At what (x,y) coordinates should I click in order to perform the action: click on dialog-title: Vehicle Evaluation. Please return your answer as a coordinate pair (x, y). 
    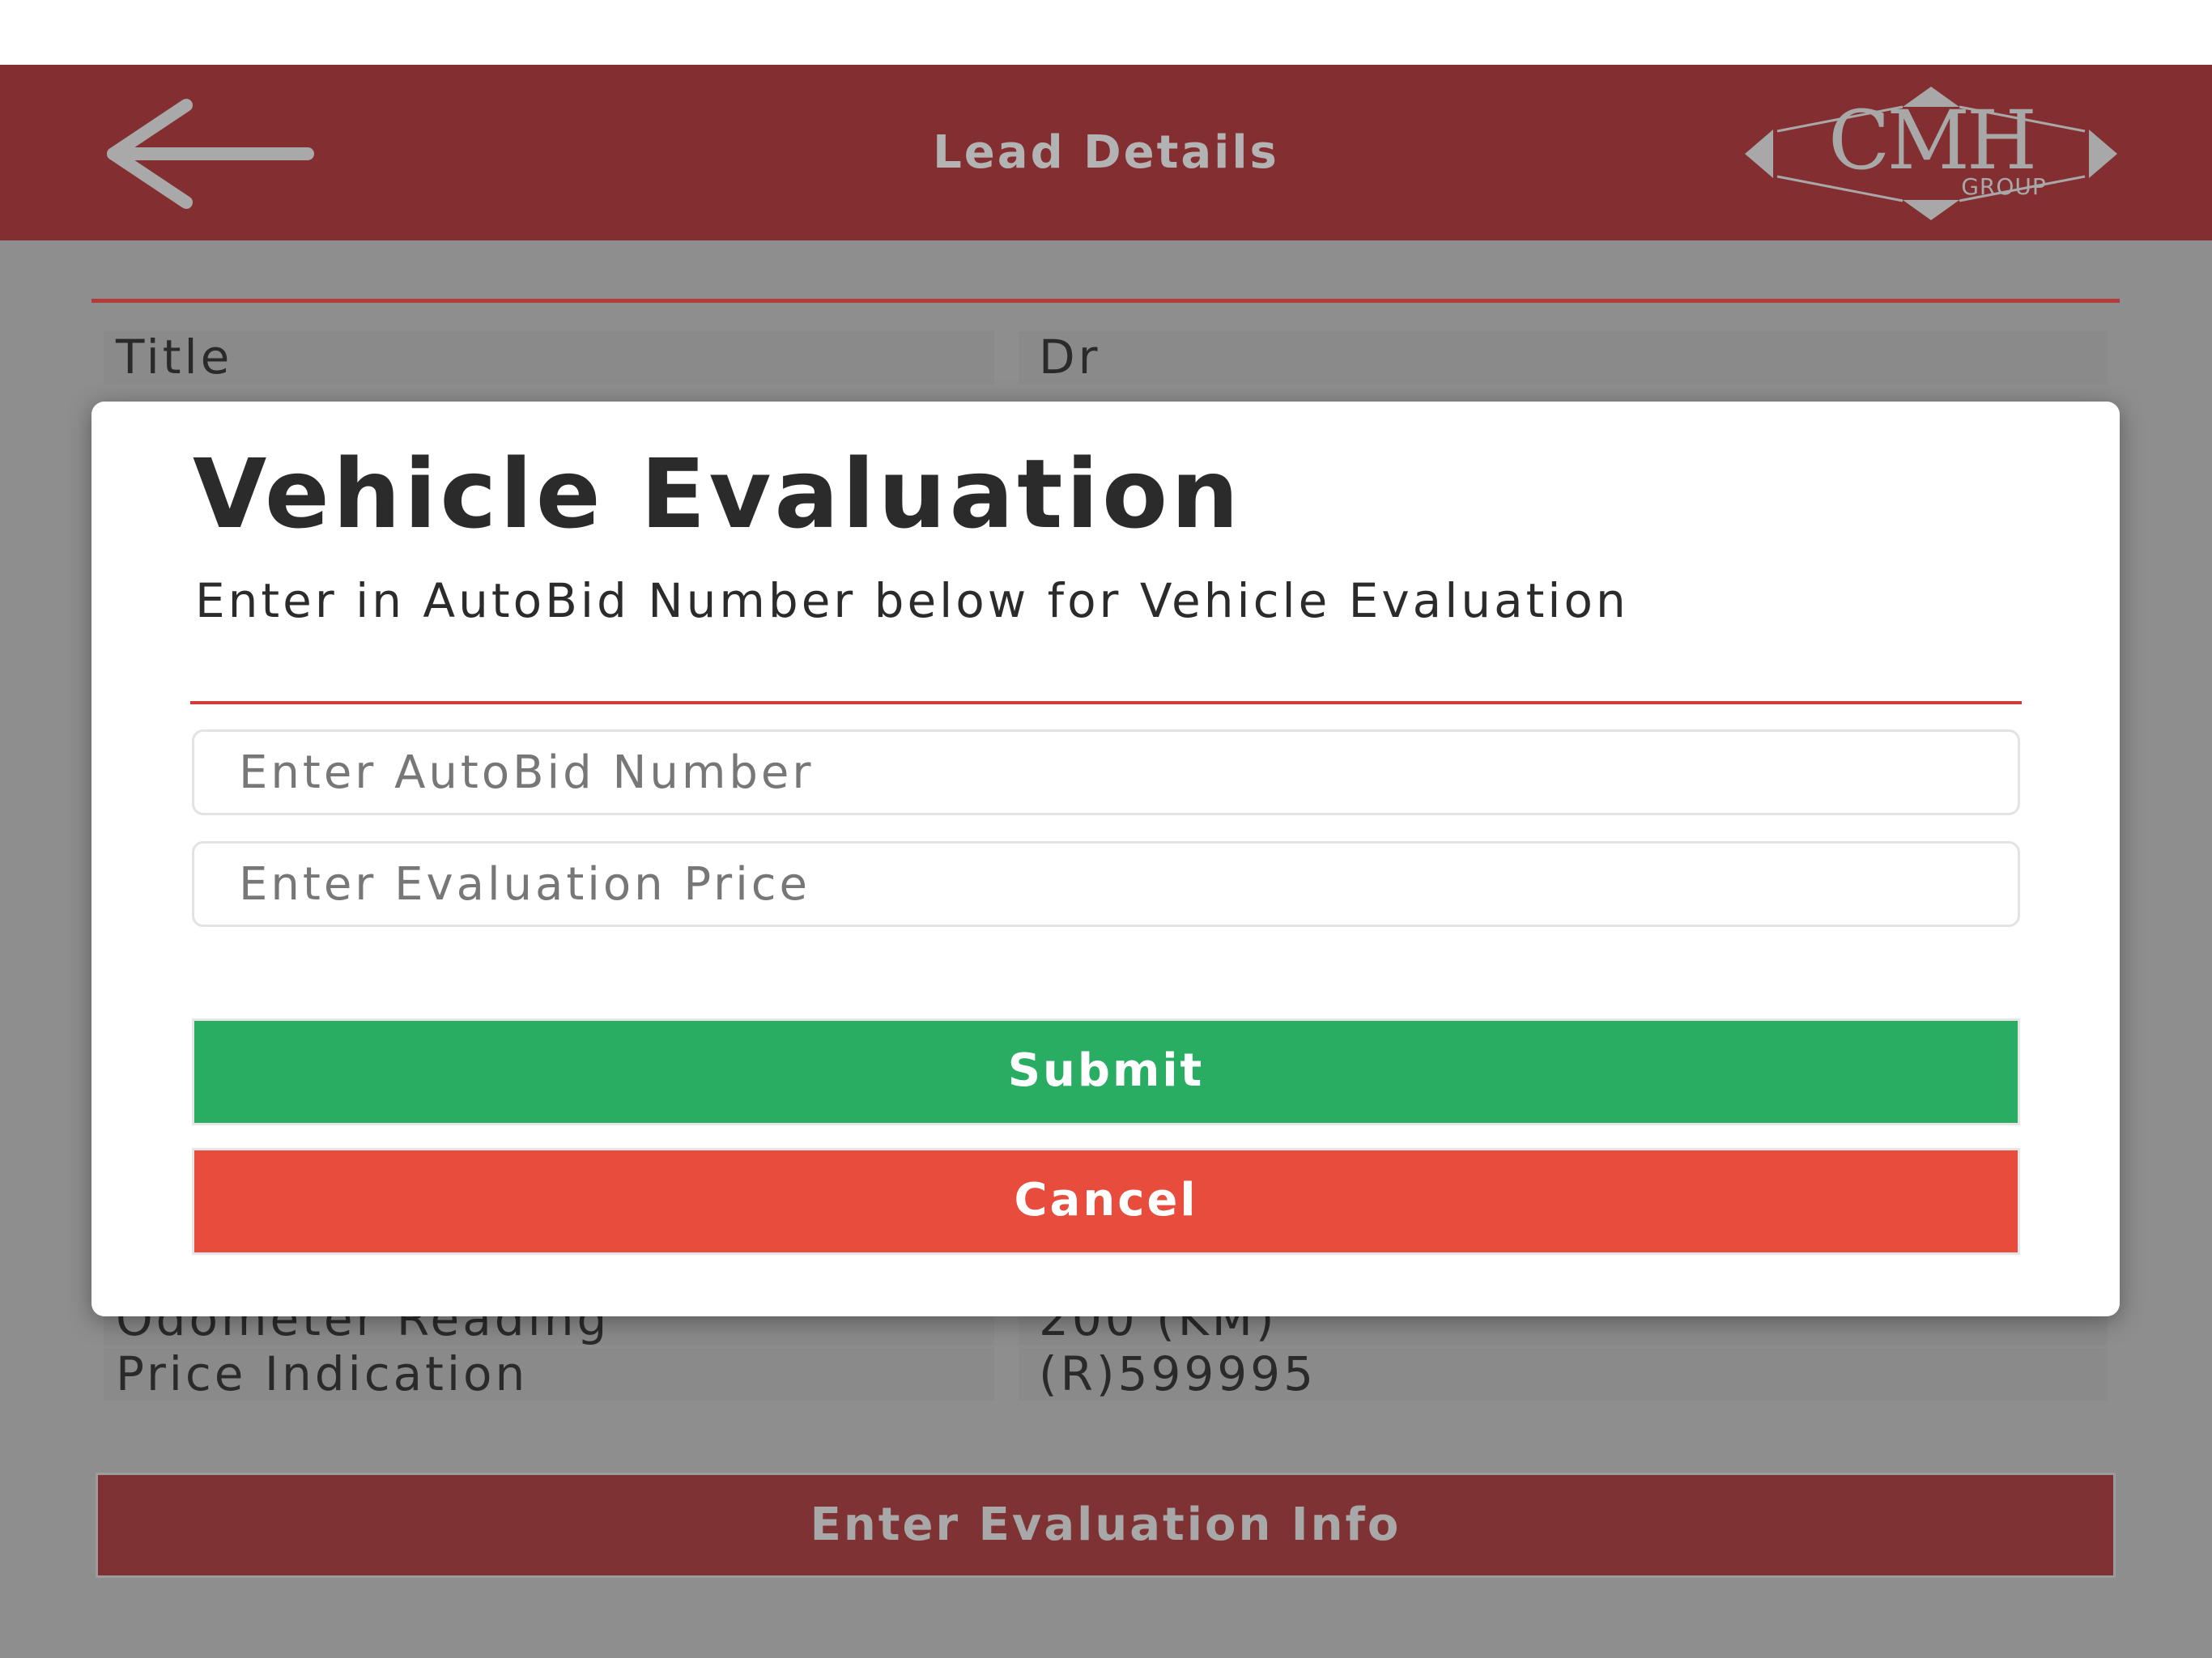
    Looking at the image, I should click on (718, 494).